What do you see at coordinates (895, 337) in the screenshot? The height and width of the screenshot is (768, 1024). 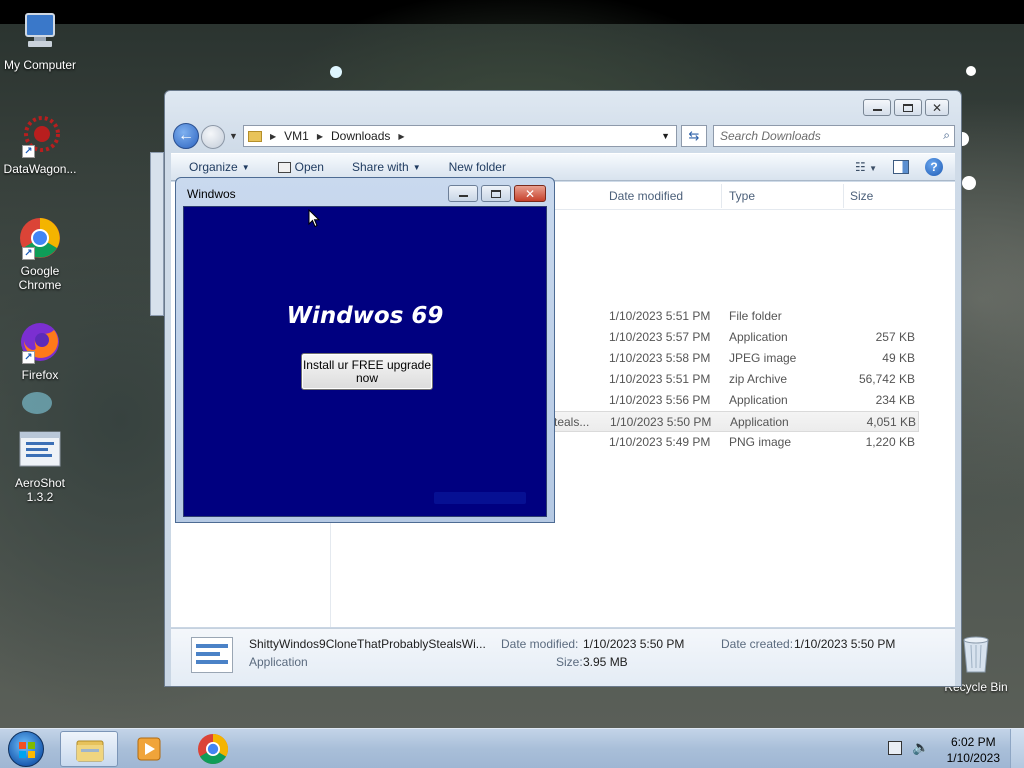 I see `row-size: 257 KB` at bounding box center [895, 337].